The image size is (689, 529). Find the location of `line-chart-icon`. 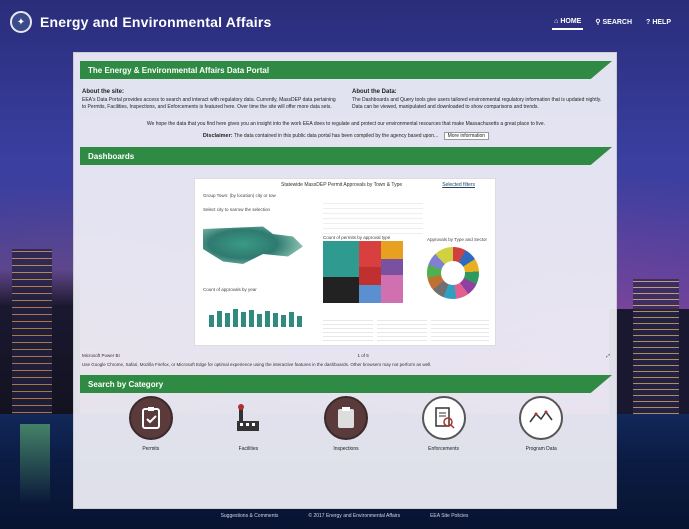

line-chart-icon is located at coordinates (541, 418).